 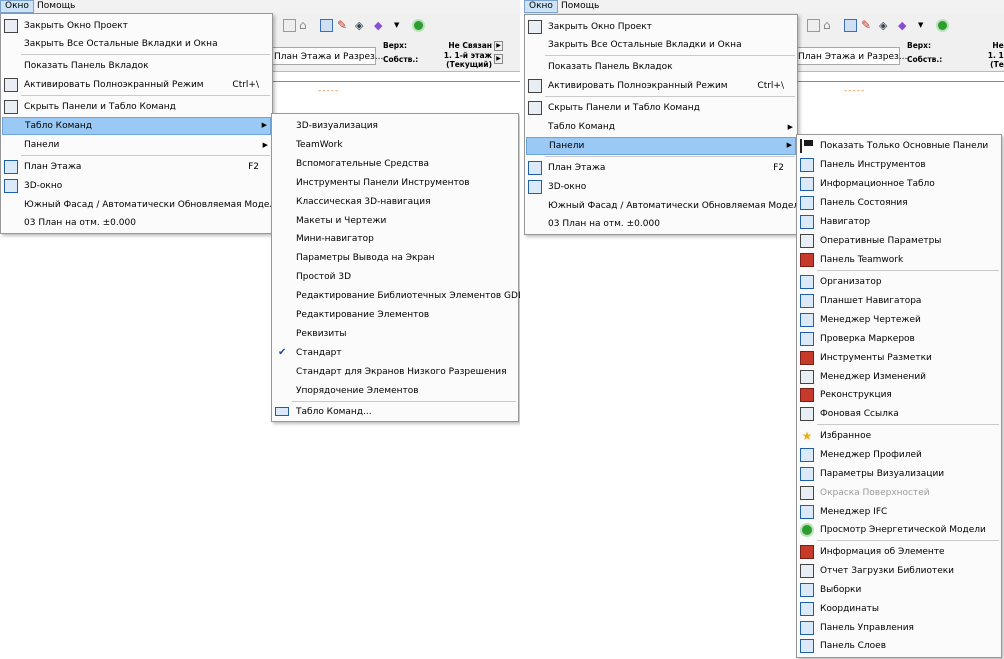 I want to click on palette-item: Менеджер Профилей, so click(x=899, y=455).